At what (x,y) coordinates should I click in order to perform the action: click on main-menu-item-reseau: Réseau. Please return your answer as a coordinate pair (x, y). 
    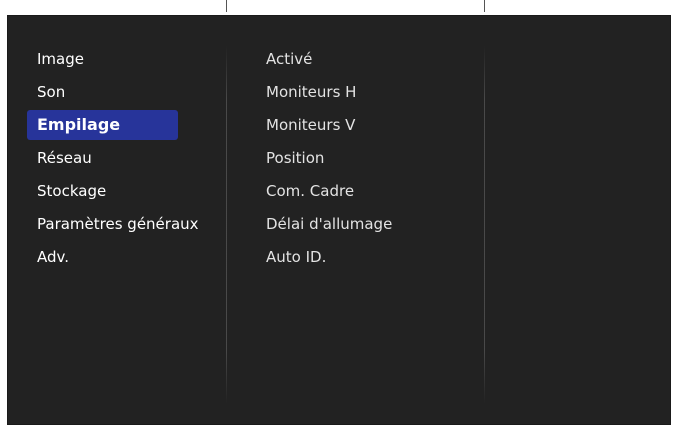
    Looking at the image, I should click on (127, 158).